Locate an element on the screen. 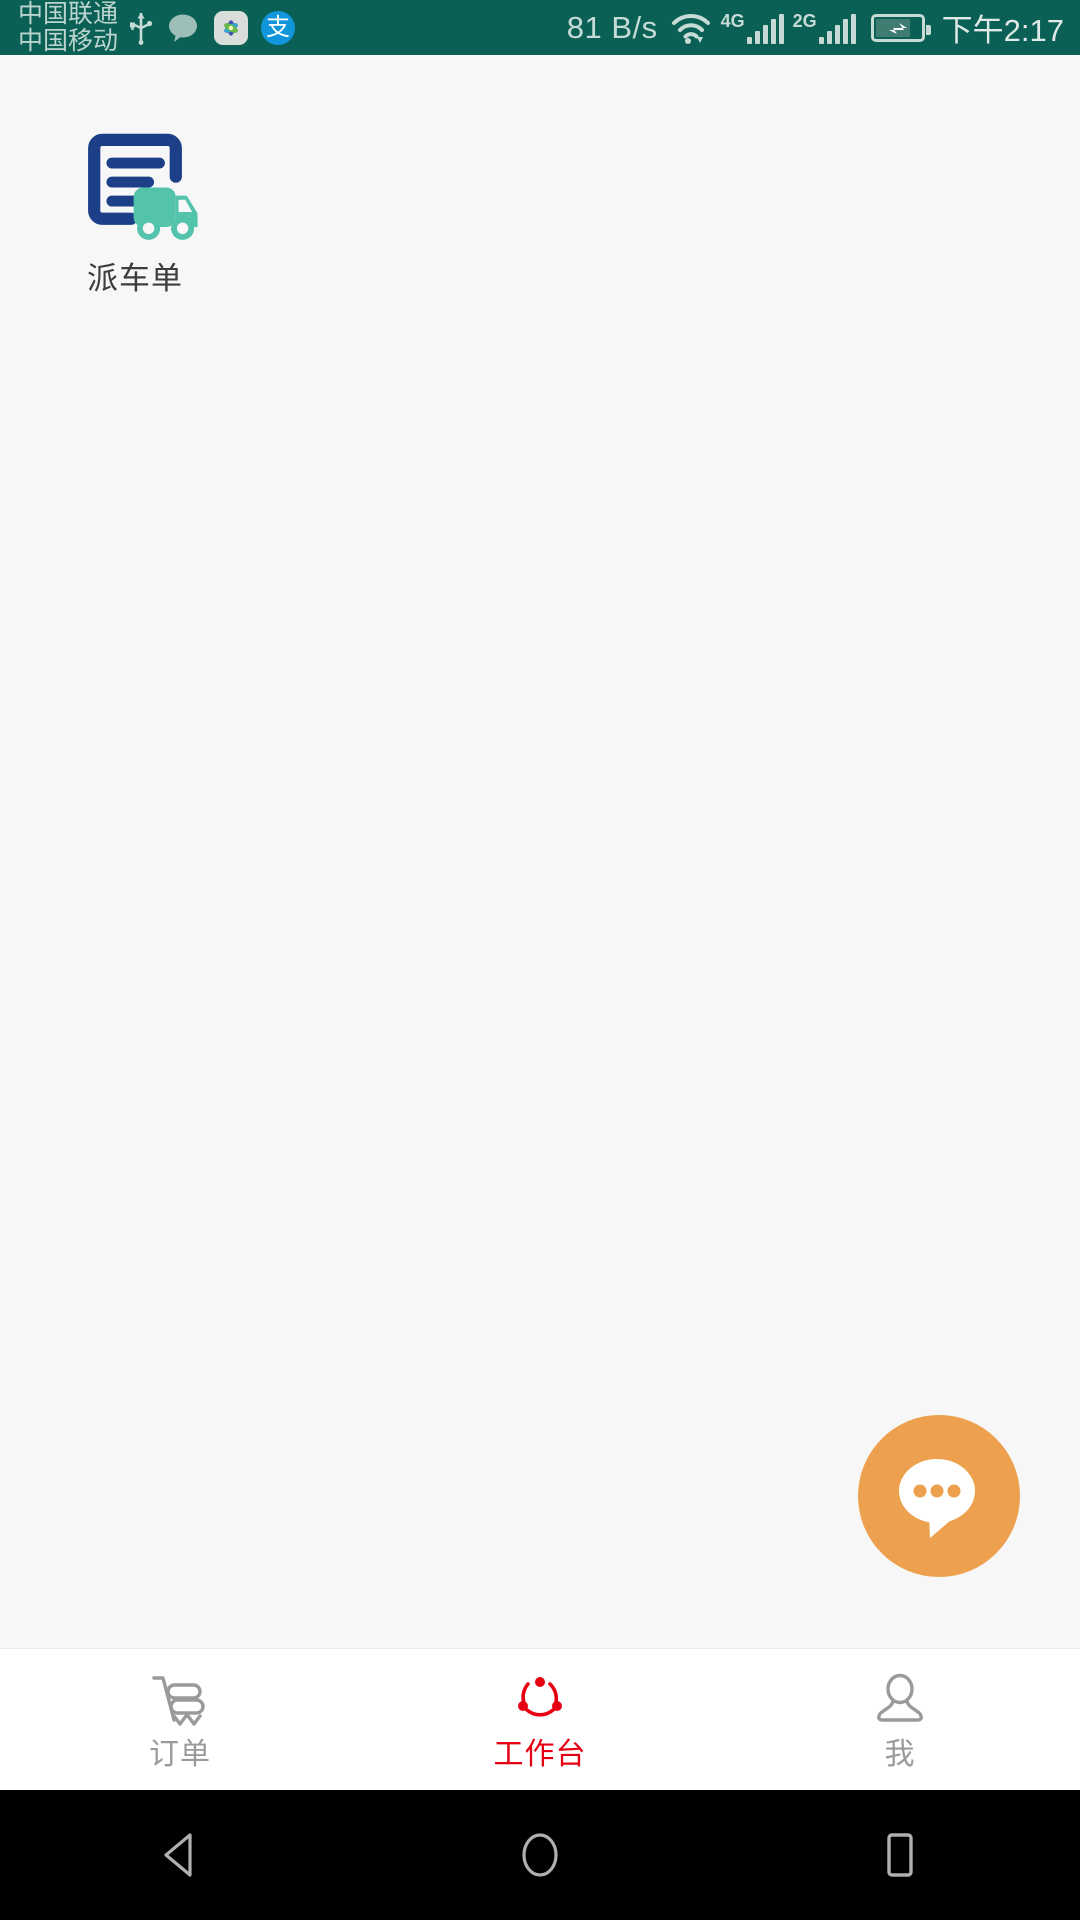 This screenshot has width=1080, height=1920. home-circle-icon is located at coordinates (540, 1855).